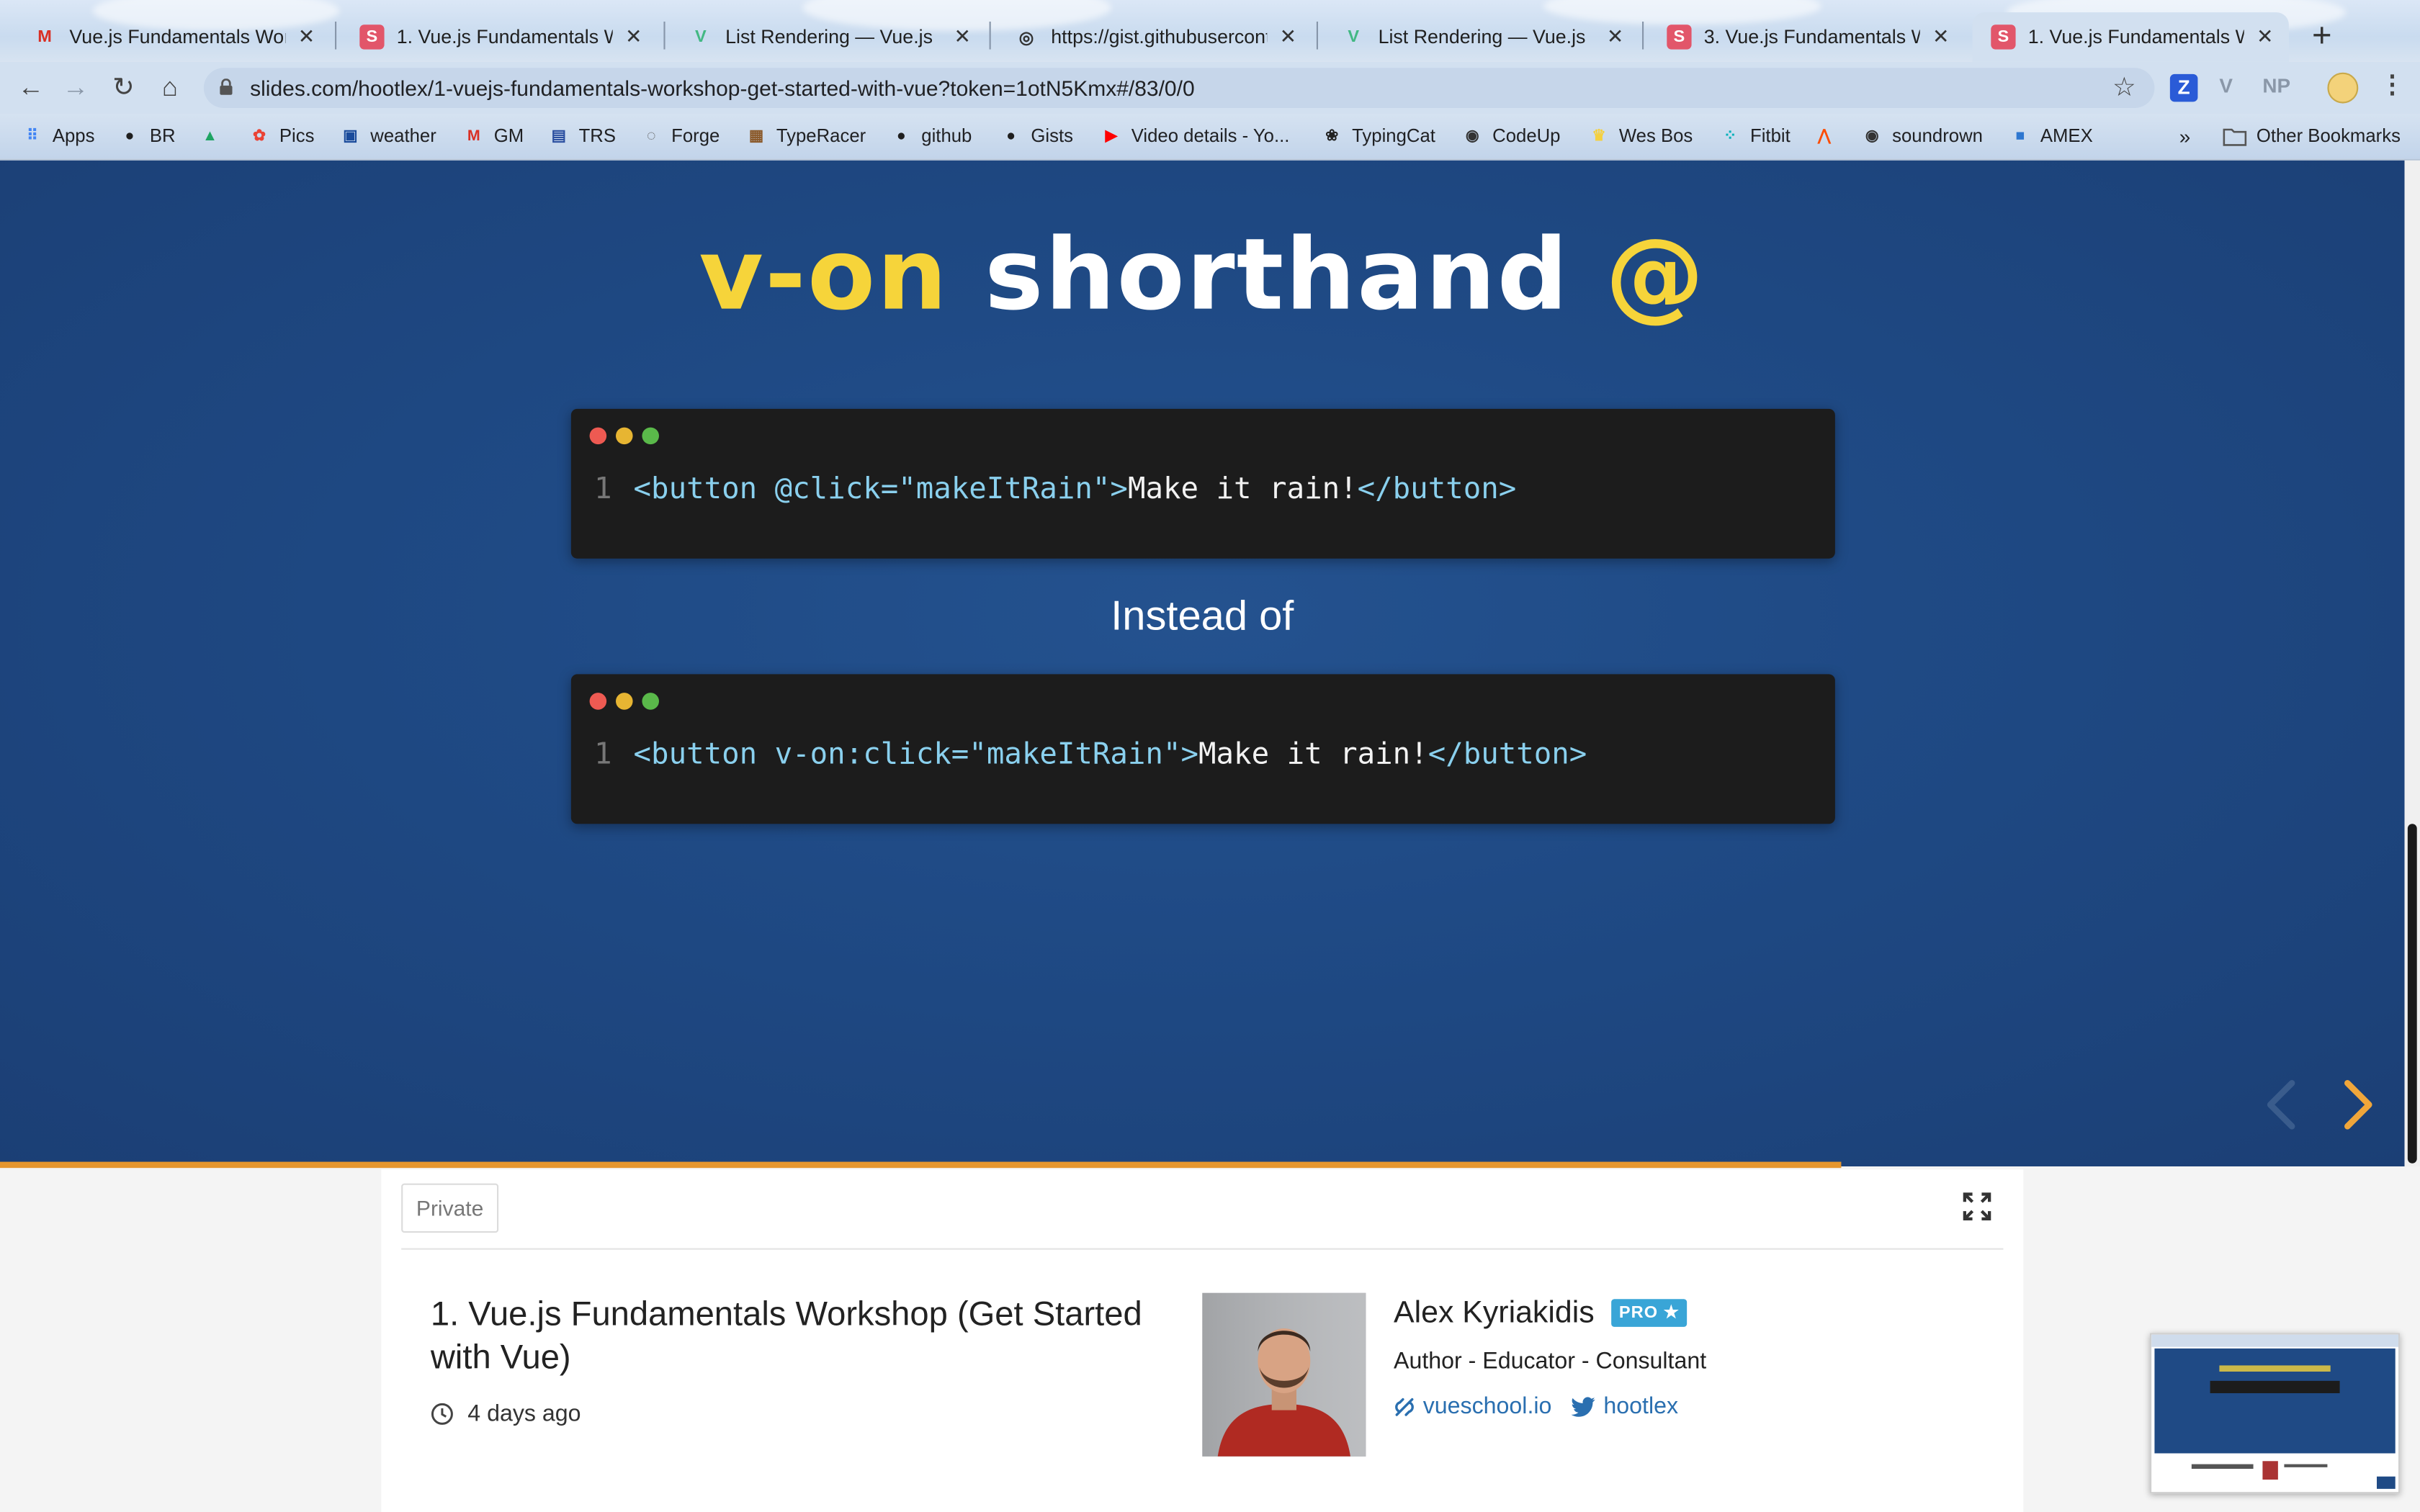  I want to click on browser-tab: ◎ https://gist.githubuserconter ✕, so click(1153, 37).